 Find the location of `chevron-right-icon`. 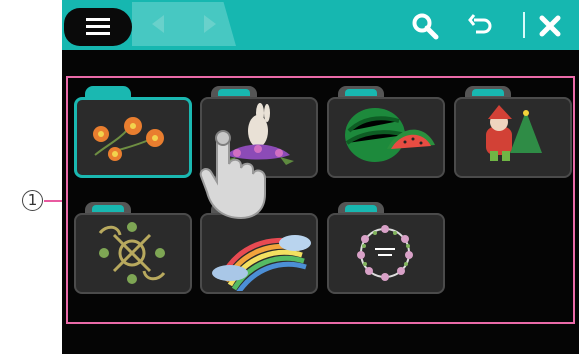

chevron-right-icon is located at coordinates (210, 24).